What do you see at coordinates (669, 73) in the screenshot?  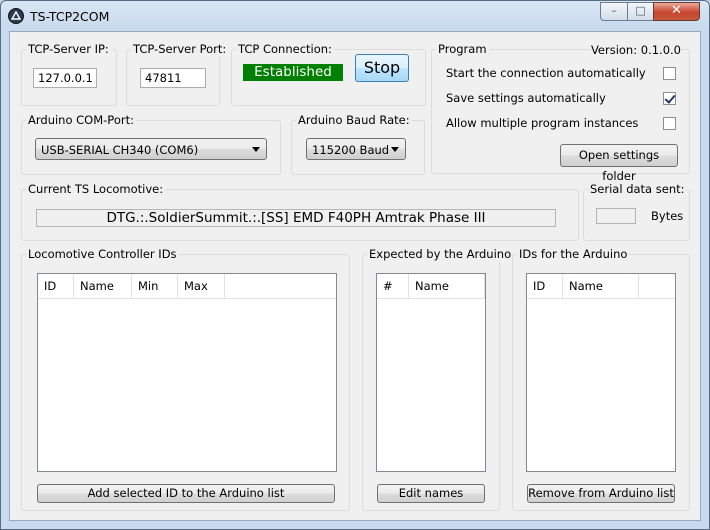 I see `option-start-automatically-checkbox` at bounding box center [669, 73].